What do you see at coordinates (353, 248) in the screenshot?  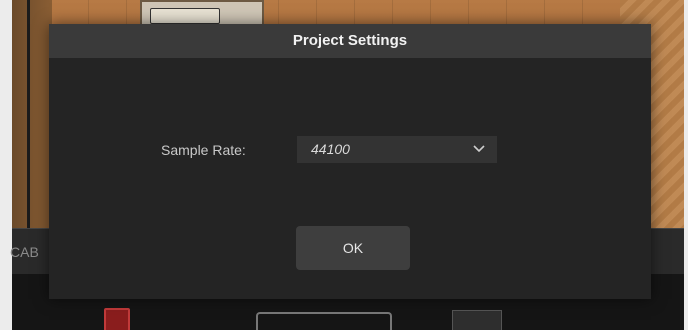 I see `ok-button: OK` at bounding box center [353, 248].